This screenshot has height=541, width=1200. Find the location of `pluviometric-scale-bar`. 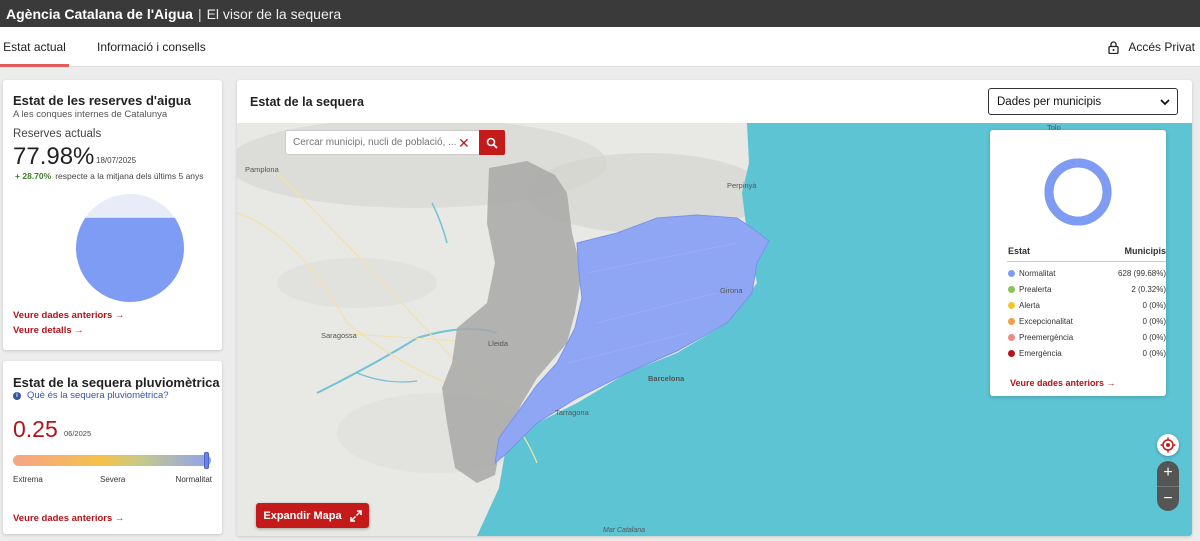

pluviometric-scale-bar is located at coordinates (112, 460).